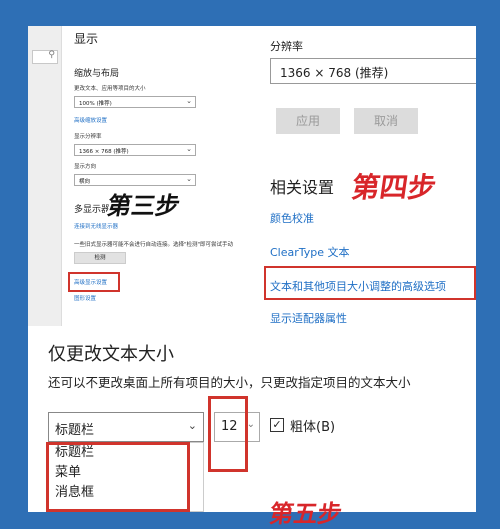 The width and height of the screenshot is (500, 529). I want to click on scale-section-heading: 缩放与布局, so click(97, 74).